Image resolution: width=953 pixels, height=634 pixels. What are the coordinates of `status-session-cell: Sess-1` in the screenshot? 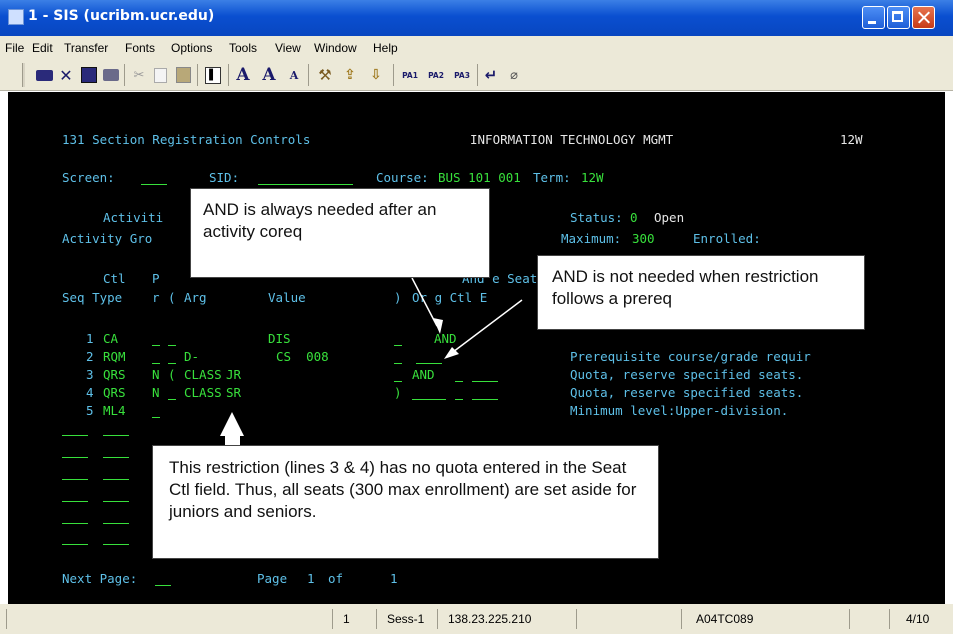 It's located at (407, 619).